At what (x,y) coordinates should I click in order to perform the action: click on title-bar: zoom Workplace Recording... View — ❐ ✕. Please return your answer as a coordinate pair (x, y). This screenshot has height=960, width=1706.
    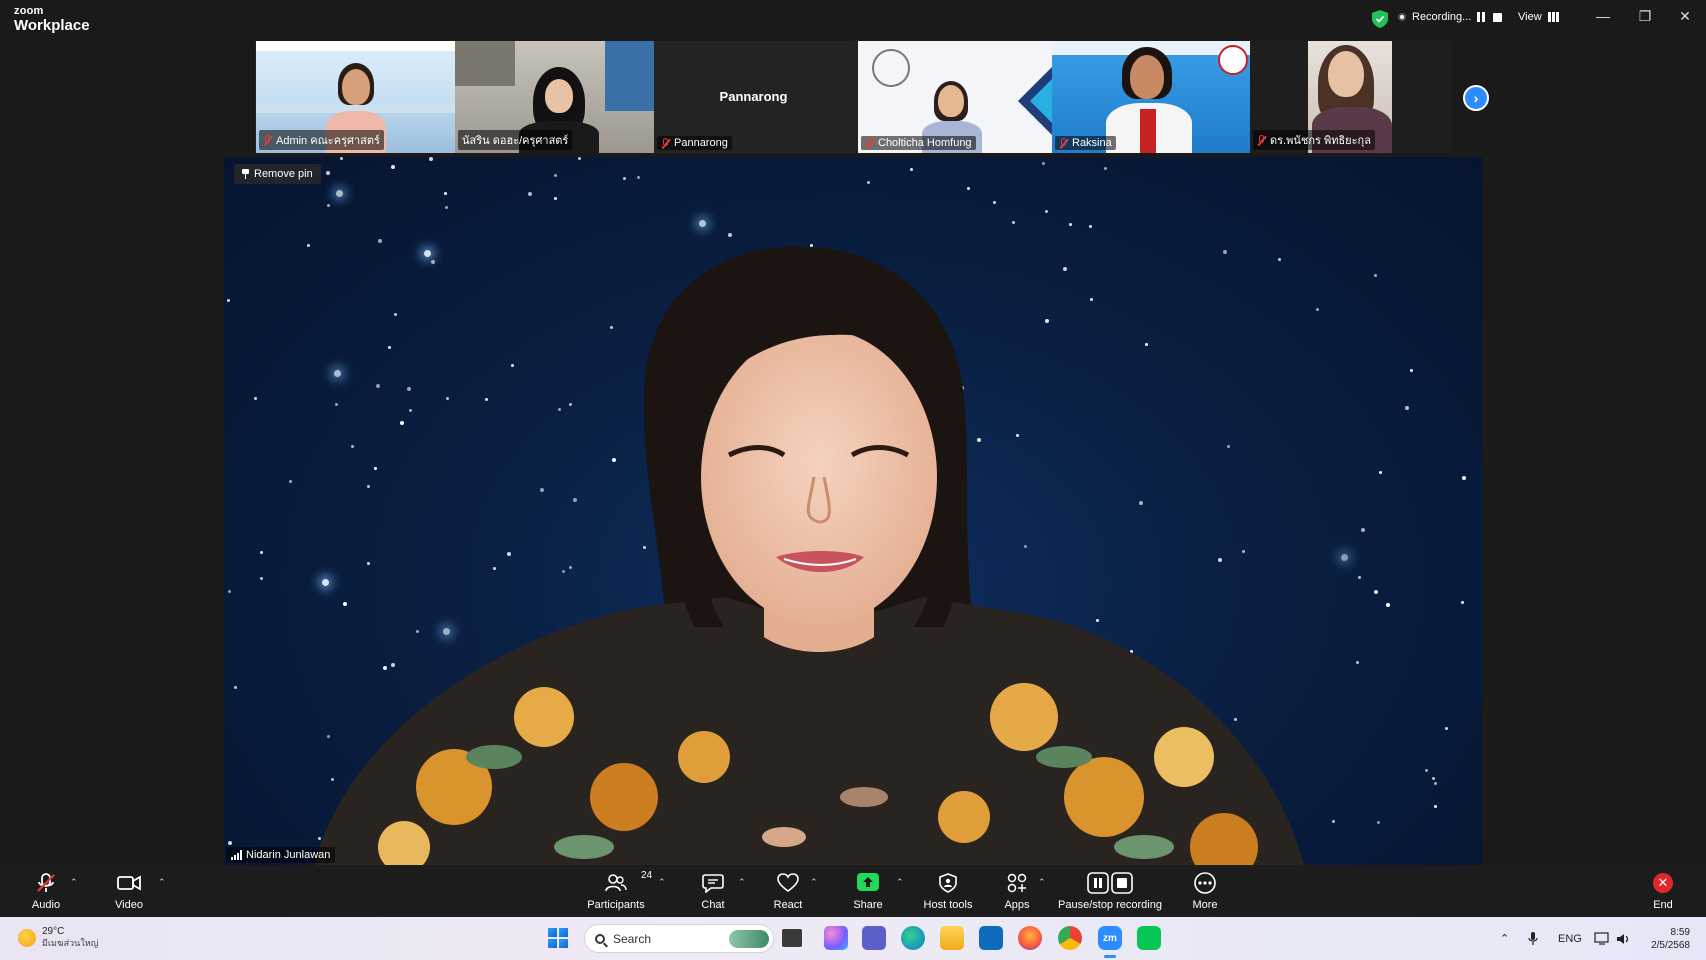
    Looking at the image, I should click on (853, 20).